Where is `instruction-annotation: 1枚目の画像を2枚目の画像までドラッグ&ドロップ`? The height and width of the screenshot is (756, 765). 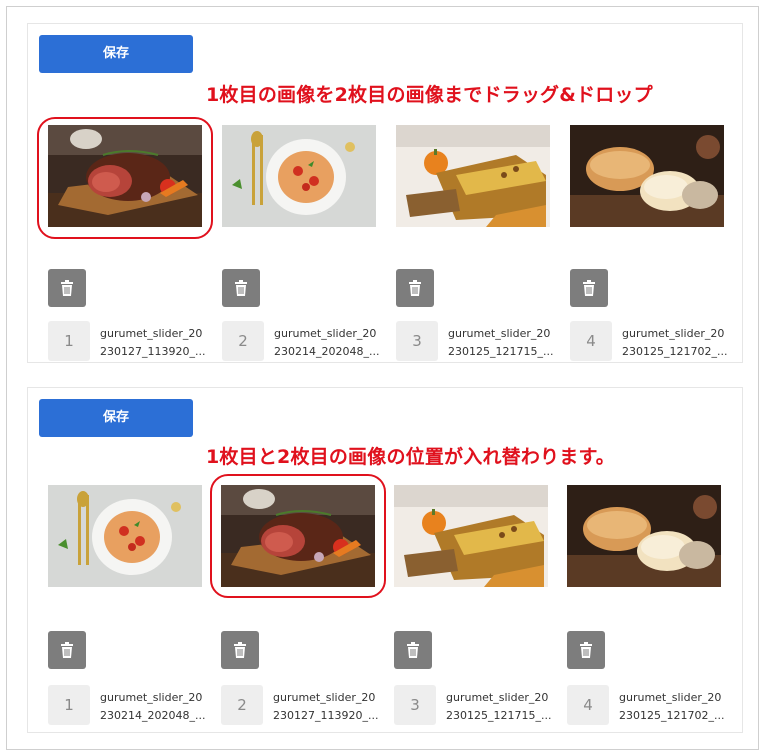 instruction-annotation: 1枚目の画像を2枚目の画像までドラッグ&ドロップ is located at coordinates (429, 95).